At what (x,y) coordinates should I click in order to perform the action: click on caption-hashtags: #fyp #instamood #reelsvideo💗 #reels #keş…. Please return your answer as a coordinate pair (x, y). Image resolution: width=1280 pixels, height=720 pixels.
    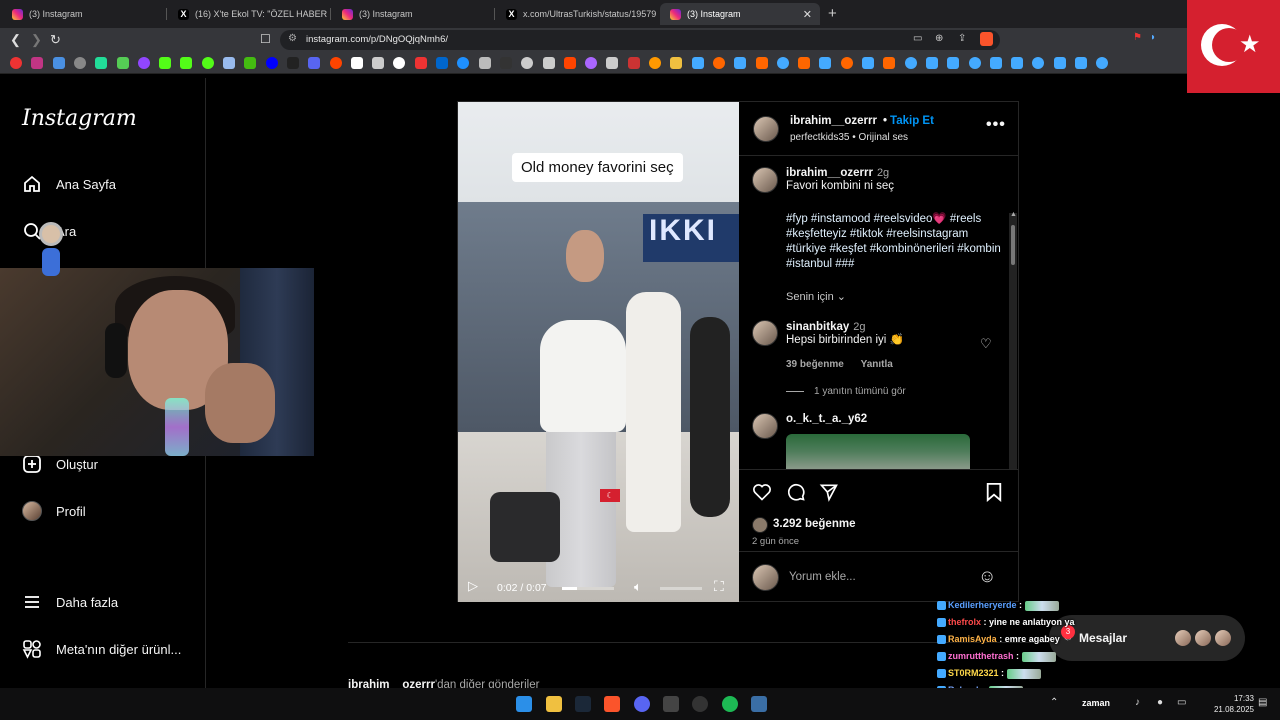
    Looking at the image, I should click on (893, 242).